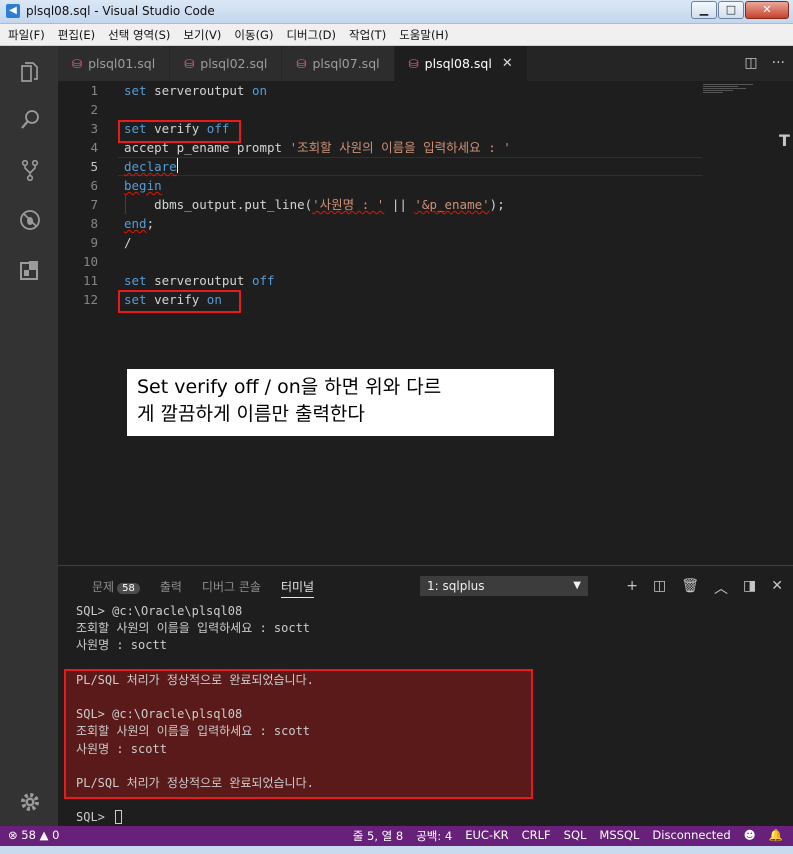  I want to click on menu-tasks: 작업(T), so click(367, 35).